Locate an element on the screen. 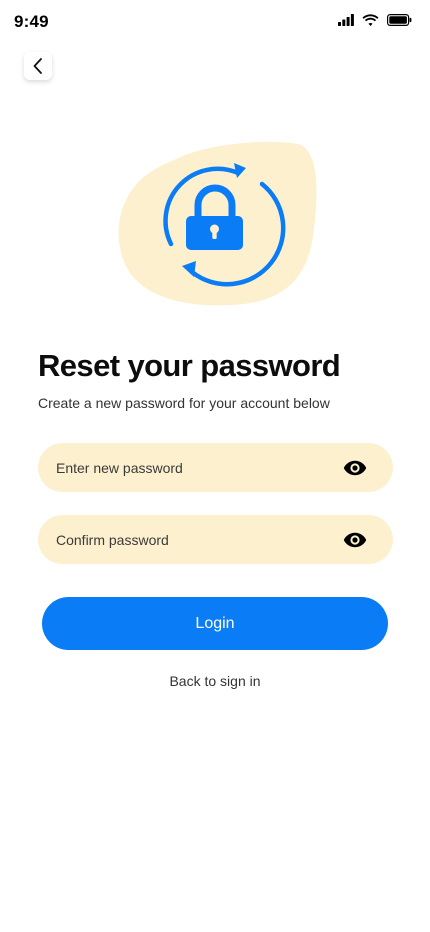 The width and height of the screenshot is (430, 932). status-time: 9:49 is located at coordinates (31, 21).